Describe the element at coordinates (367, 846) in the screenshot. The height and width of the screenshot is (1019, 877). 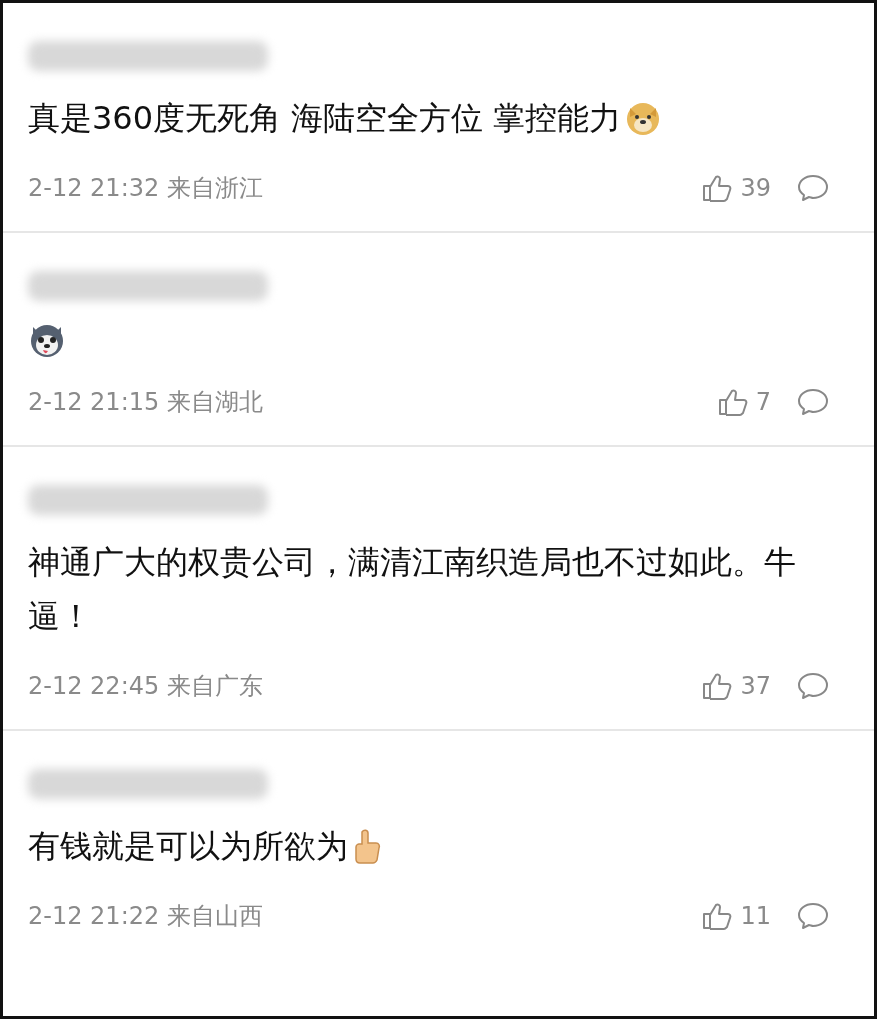
I see `thumbs-up-emoji-icon` at that location.